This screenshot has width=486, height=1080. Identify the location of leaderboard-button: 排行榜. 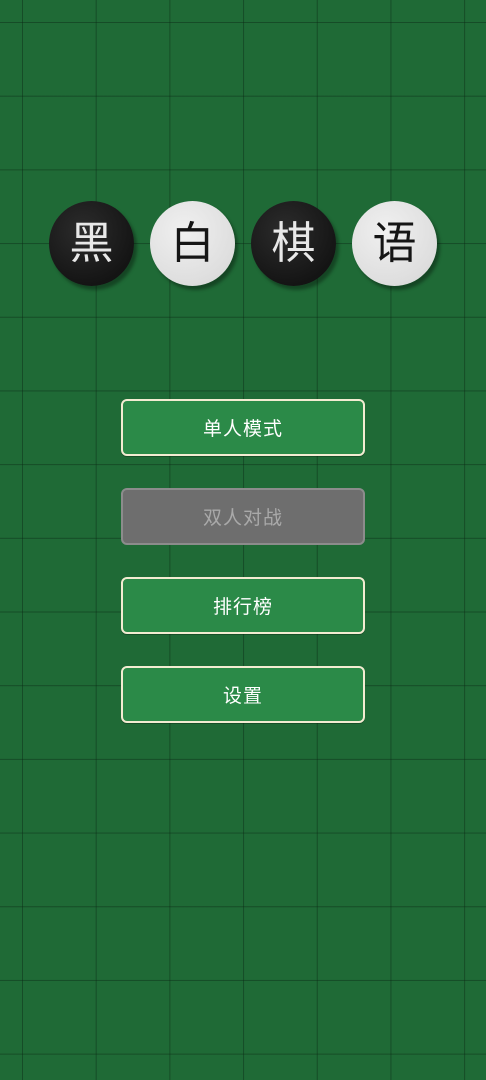
(243, 605).